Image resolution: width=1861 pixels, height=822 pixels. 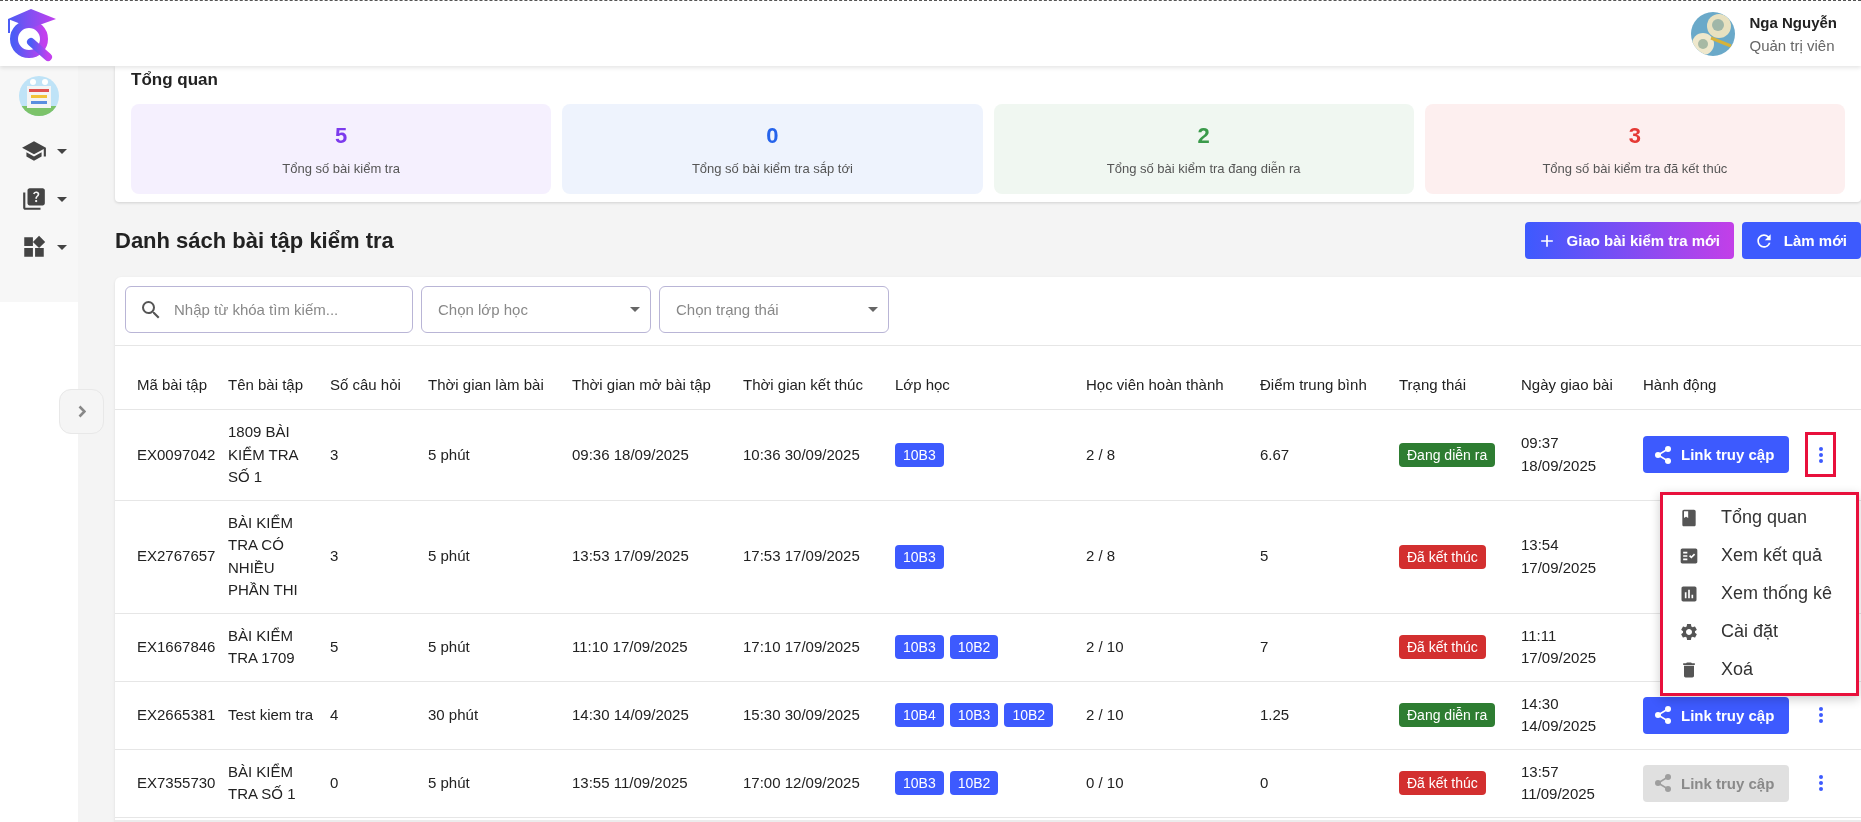 What do you see at coordinates (1764, 517) in the screenshot?
I see `menu-item-label: Tổng quan` at bounding box center [1764, 517].